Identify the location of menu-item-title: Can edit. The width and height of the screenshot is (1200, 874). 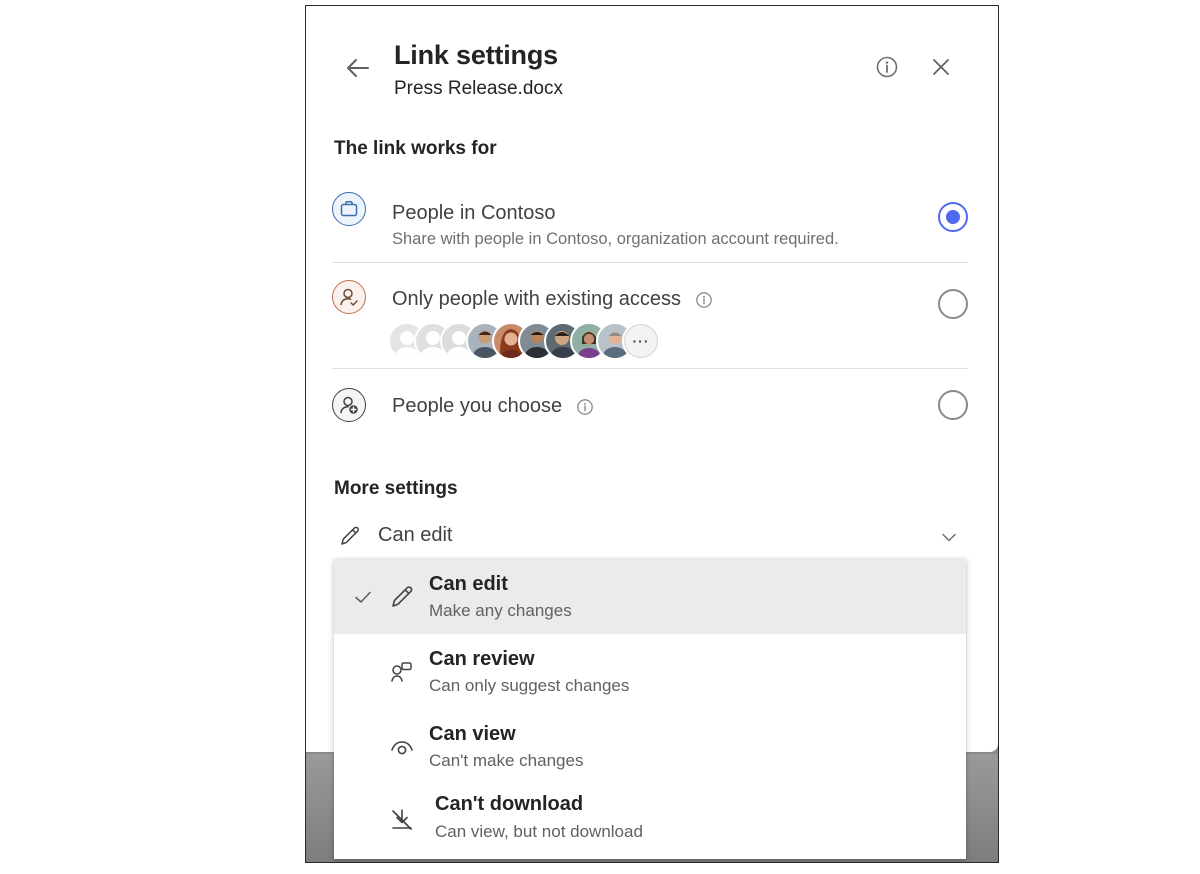
(468, 584).